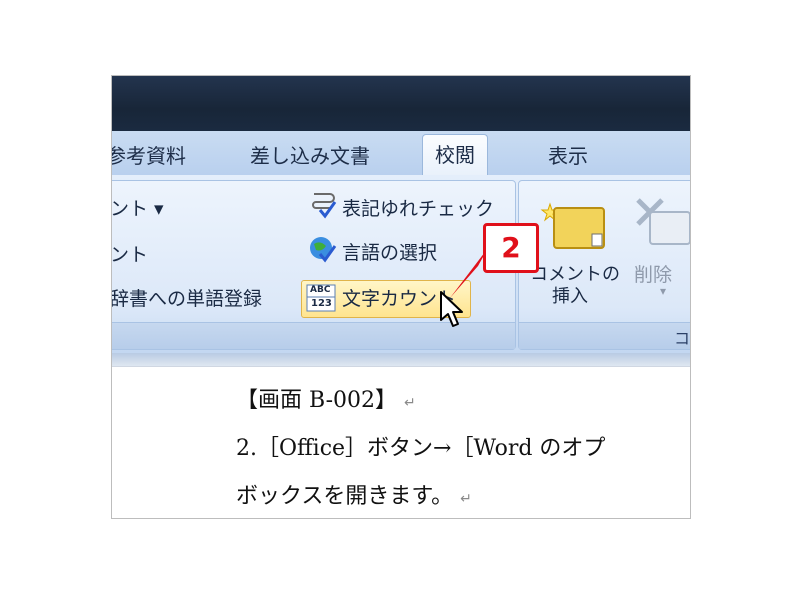 The image size is (800, 600). What do you see at coordinates (389, 251) in the screenshot?
I see `language-select-button: 言語の選択` at bounding box center [389, 251].